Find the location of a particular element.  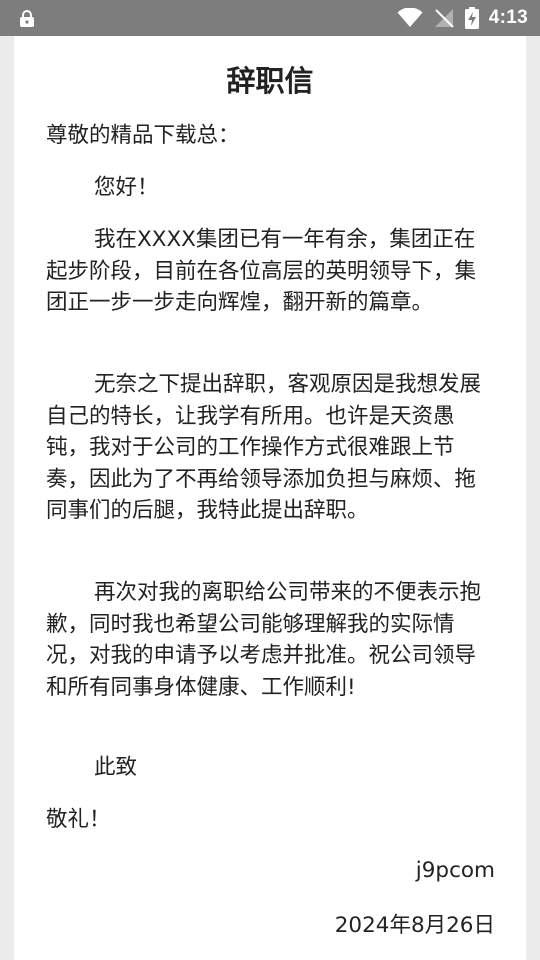

letter-date: 2024年8月26日 is located at coordinates (414, 925).